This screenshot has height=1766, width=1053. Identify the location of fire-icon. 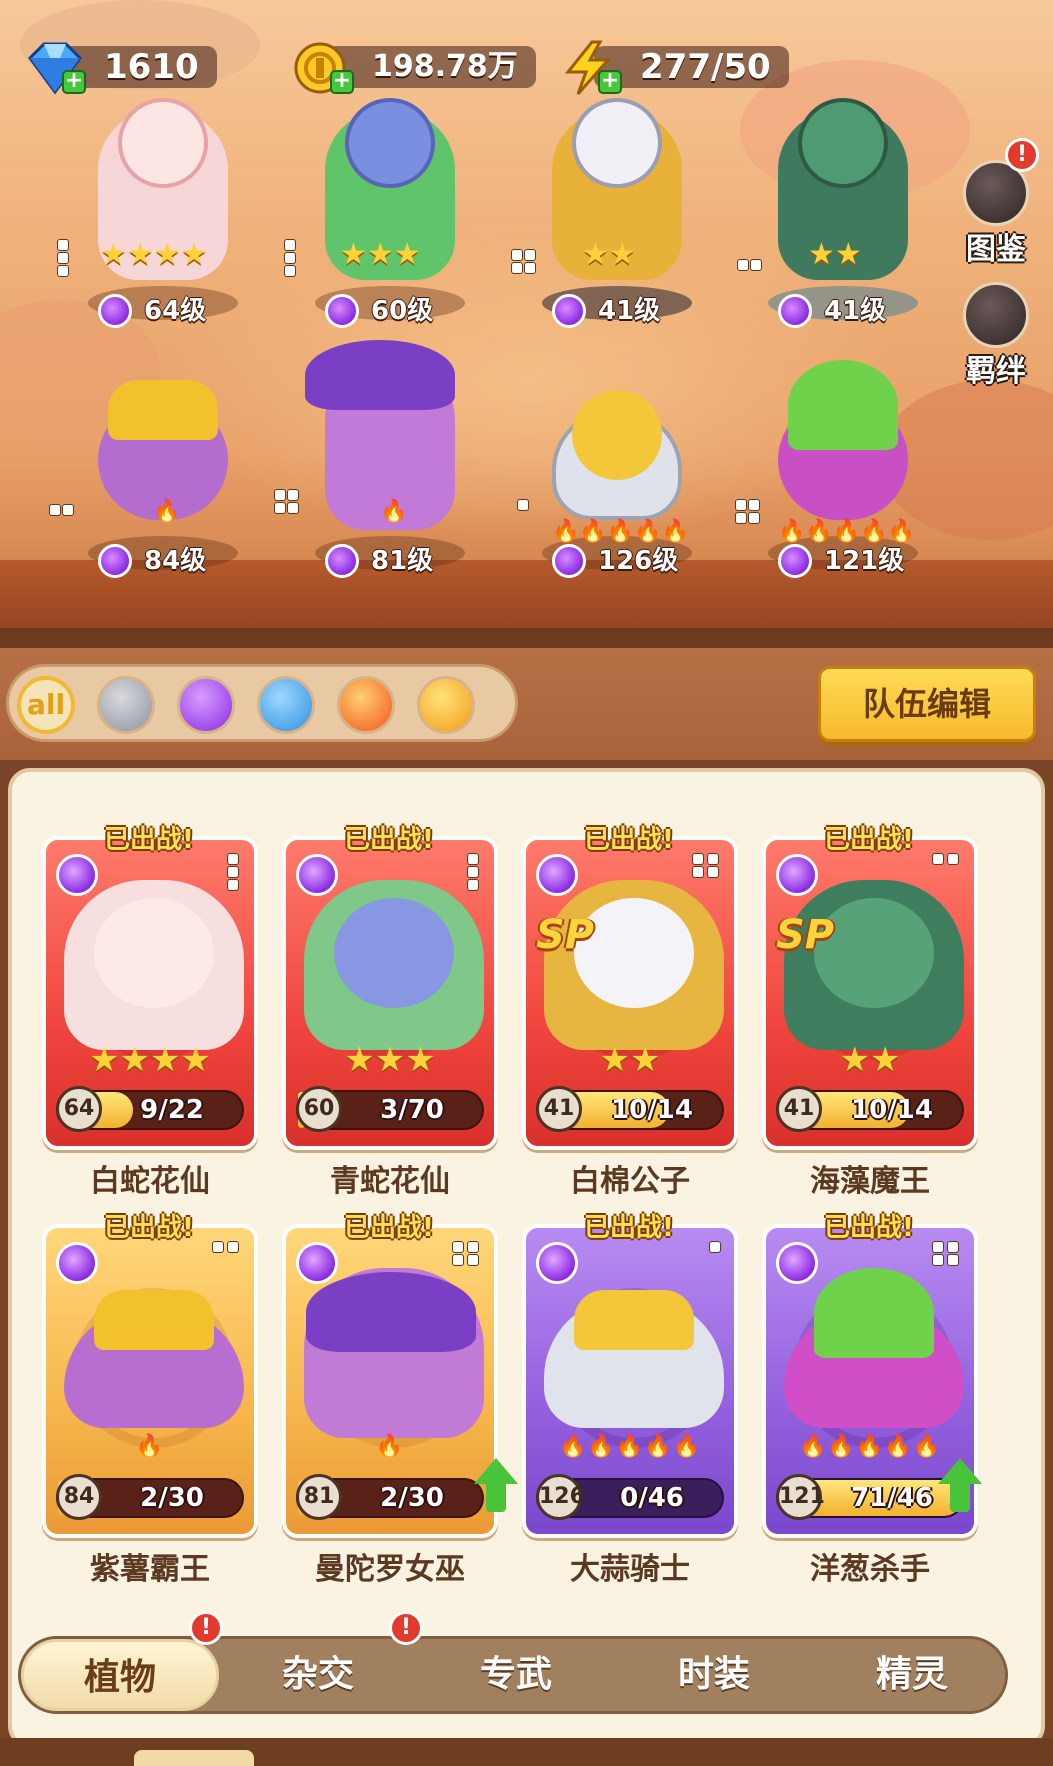
(366, 705).